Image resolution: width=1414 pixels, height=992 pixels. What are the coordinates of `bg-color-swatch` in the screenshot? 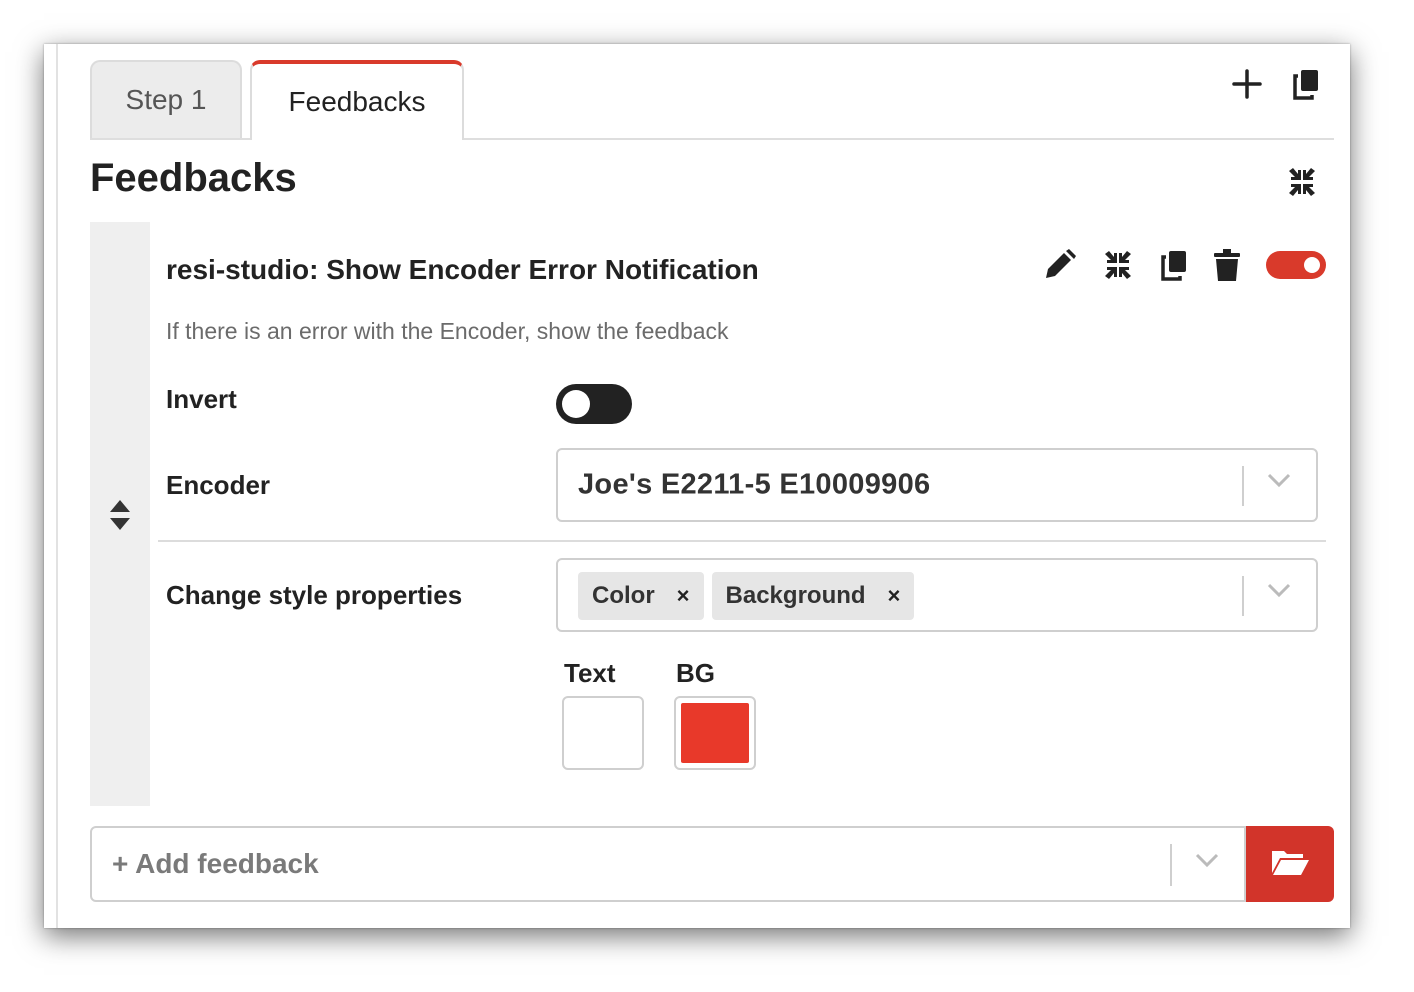 It's located at (715, 733).